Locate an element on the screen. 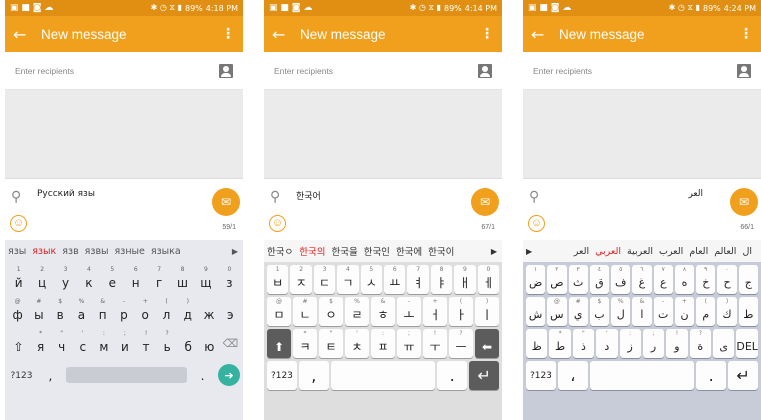 The width and height of the screenshot is (761, 420). suggestion-item: العر is located at coordinates (581, 251).